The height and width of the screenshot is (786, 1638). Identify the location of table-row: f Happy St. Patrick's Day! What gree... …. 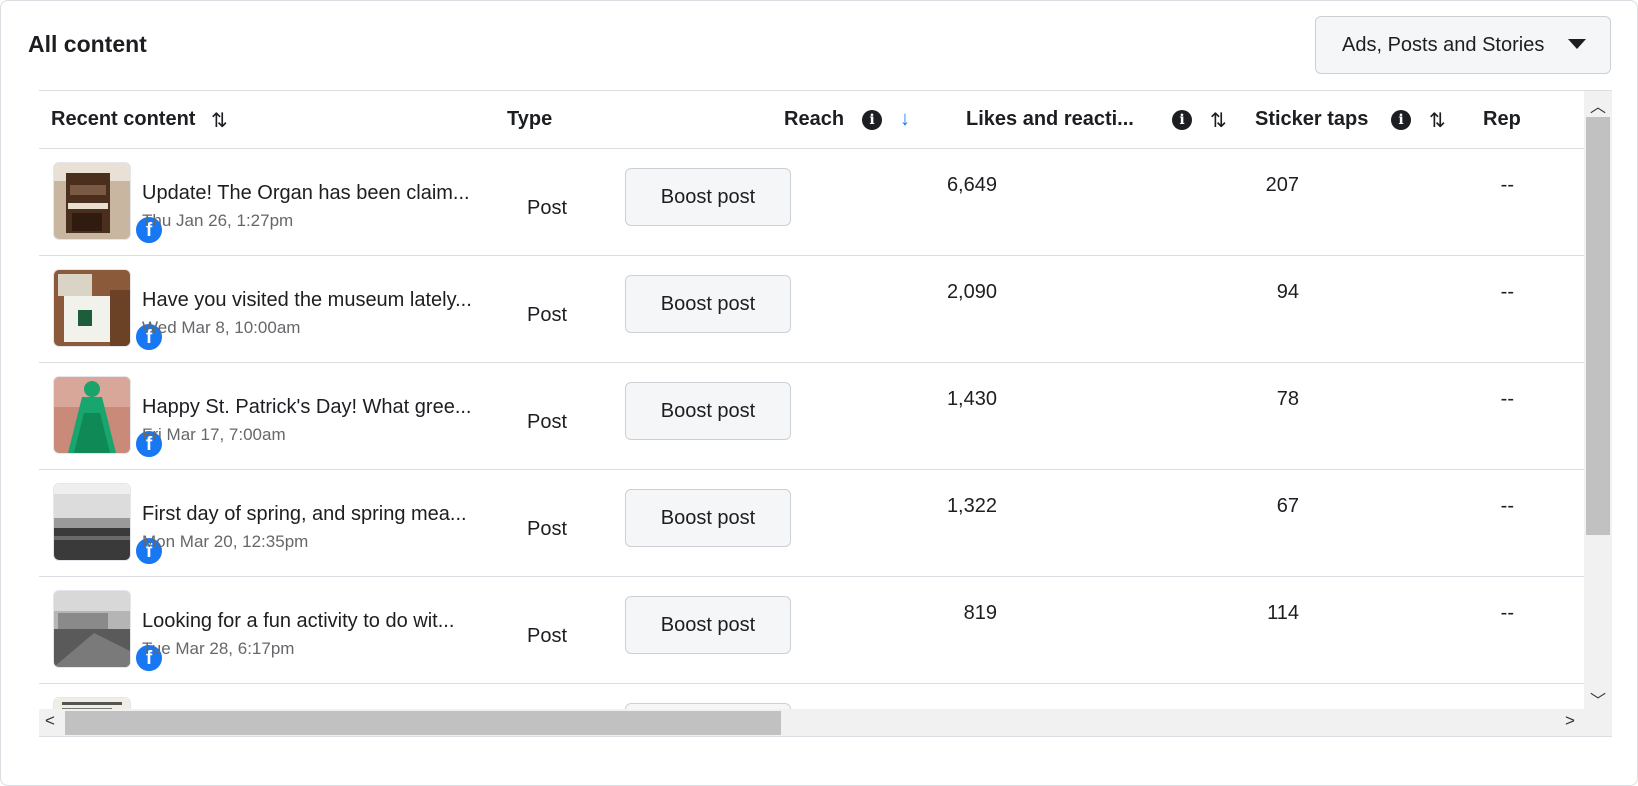
(811, 416).